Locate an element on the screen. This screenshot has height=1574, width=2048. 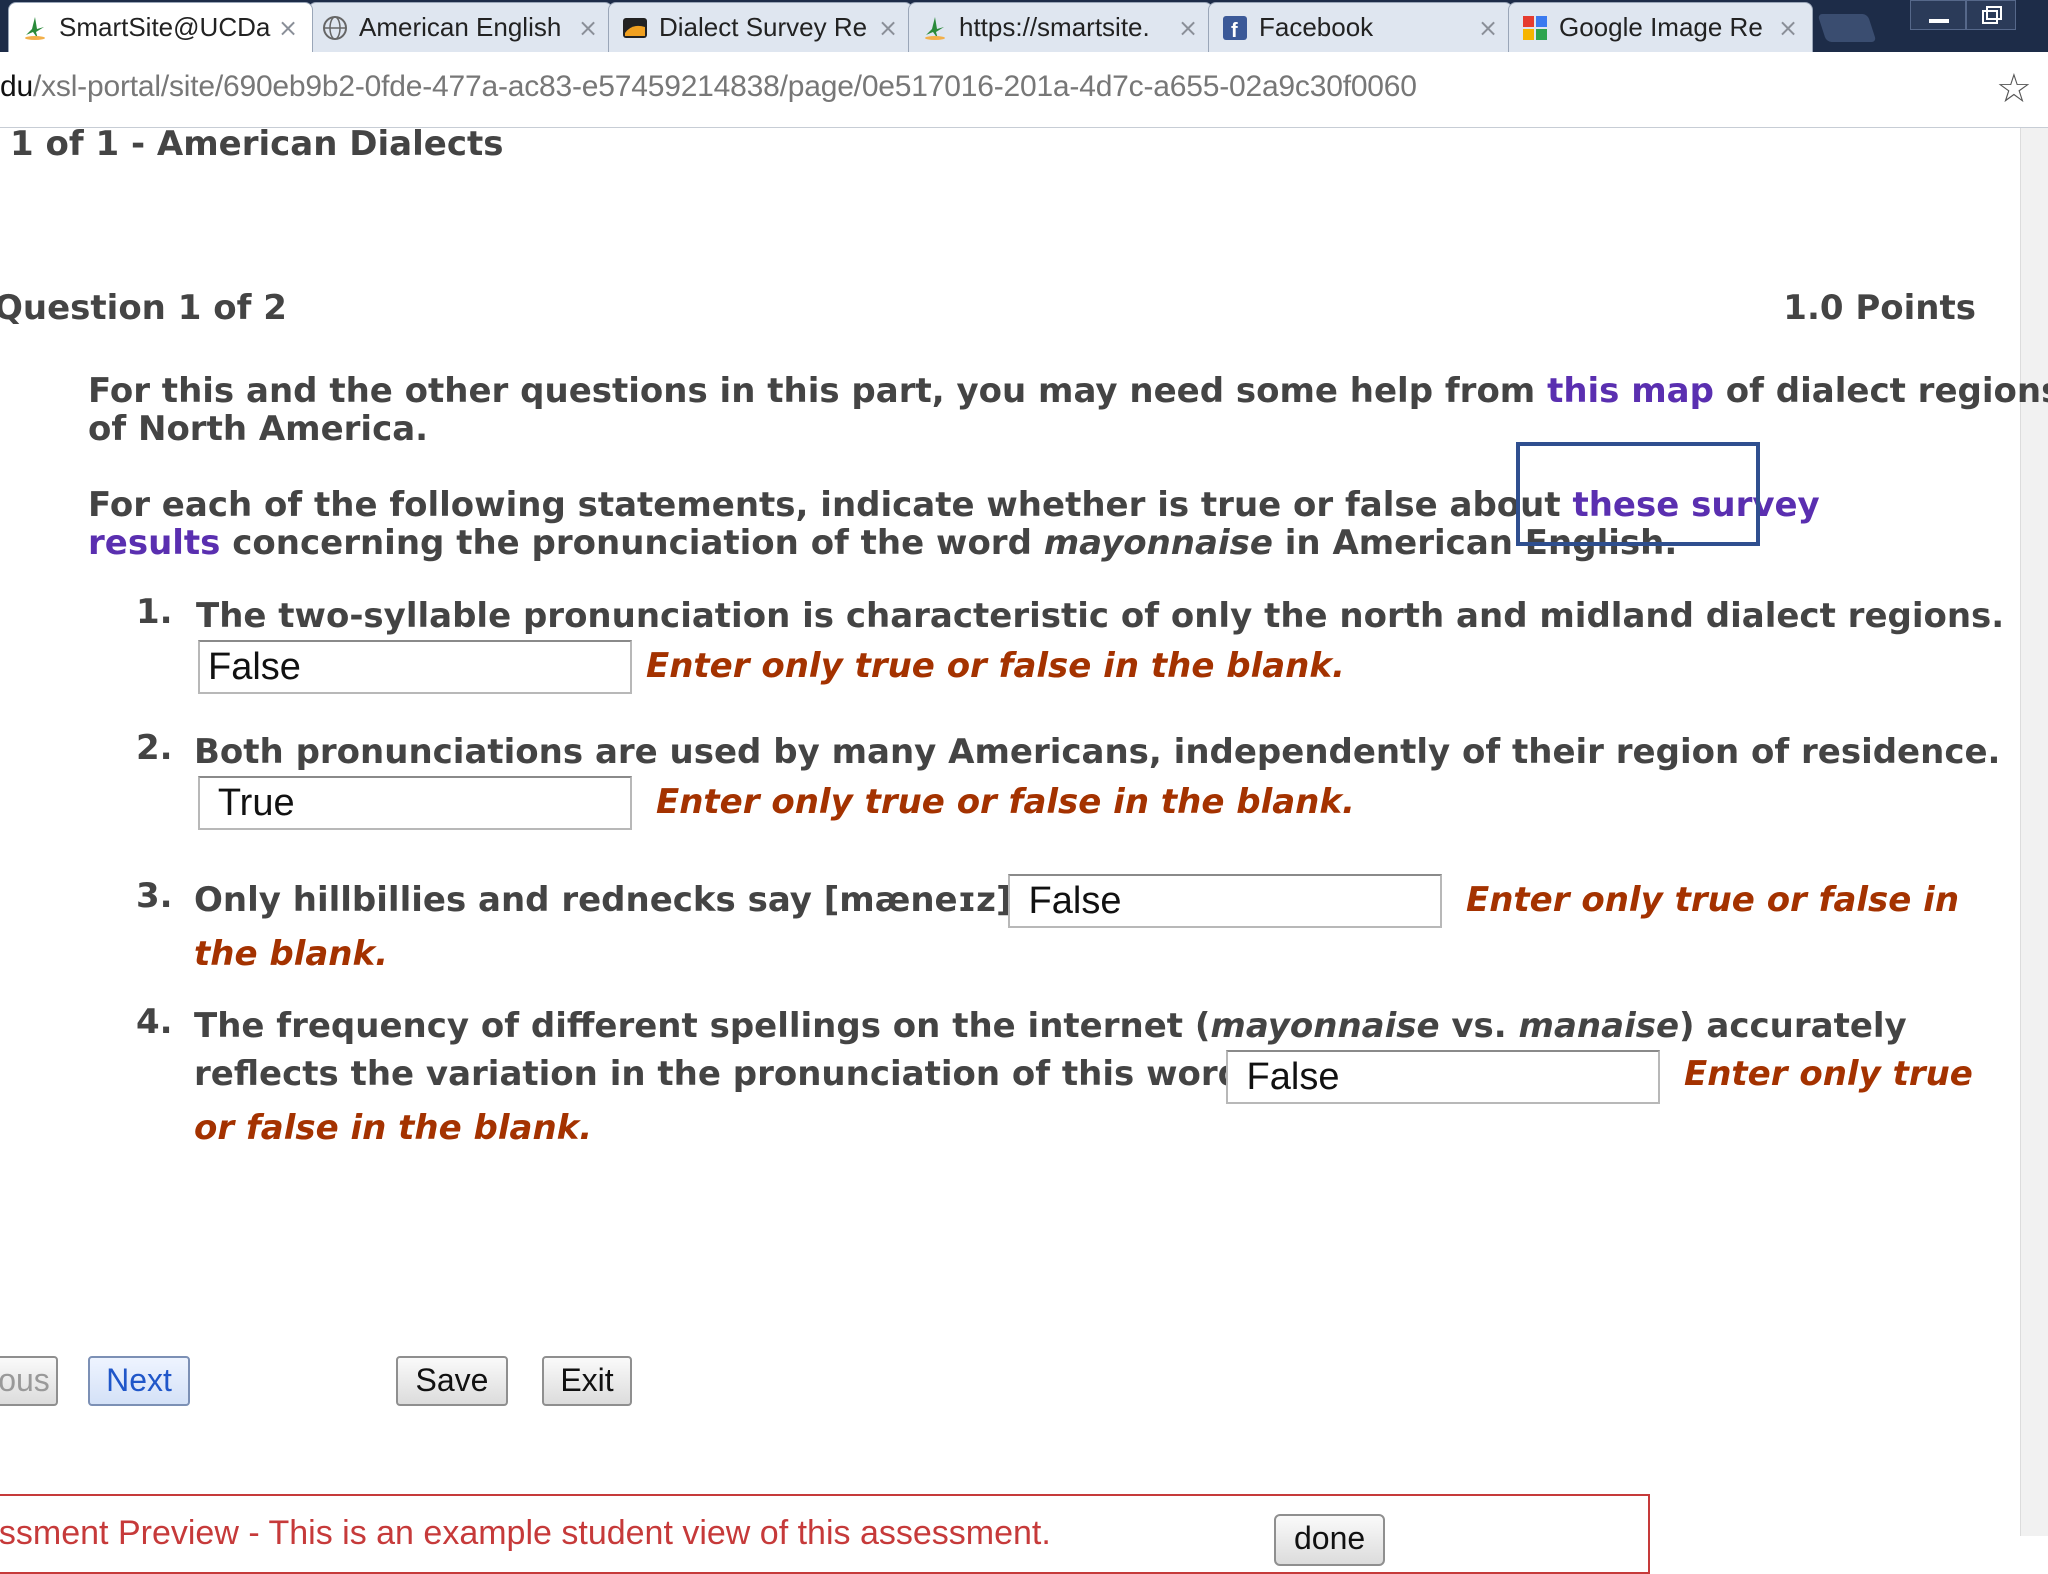
tab-smartsite: SmartSite@UCDa × is located at coordinates (160, 27).